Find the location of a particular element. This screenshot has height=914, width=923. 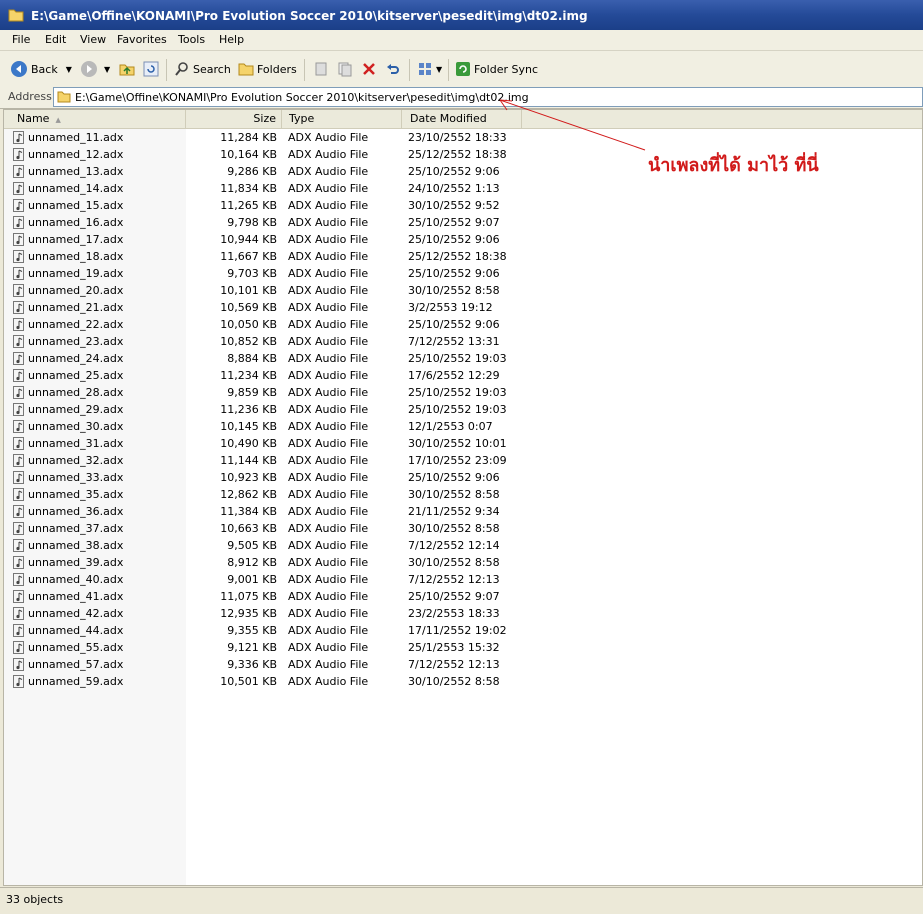

search-icon is located at coordinates (181, 69).